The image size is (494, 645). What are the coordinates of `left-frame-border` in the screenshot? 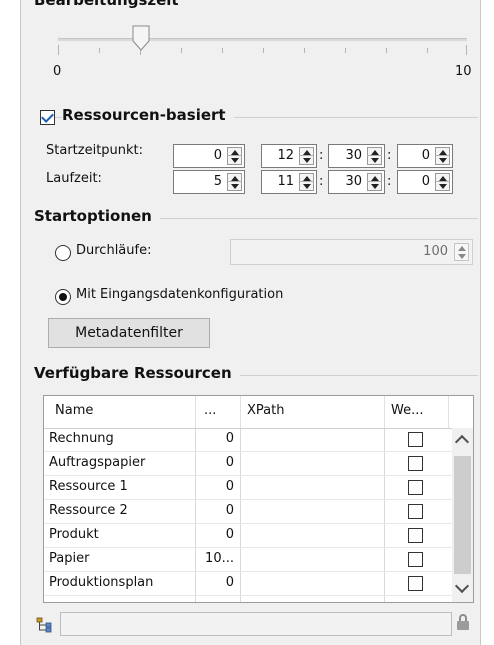 It's located at (20, 322).